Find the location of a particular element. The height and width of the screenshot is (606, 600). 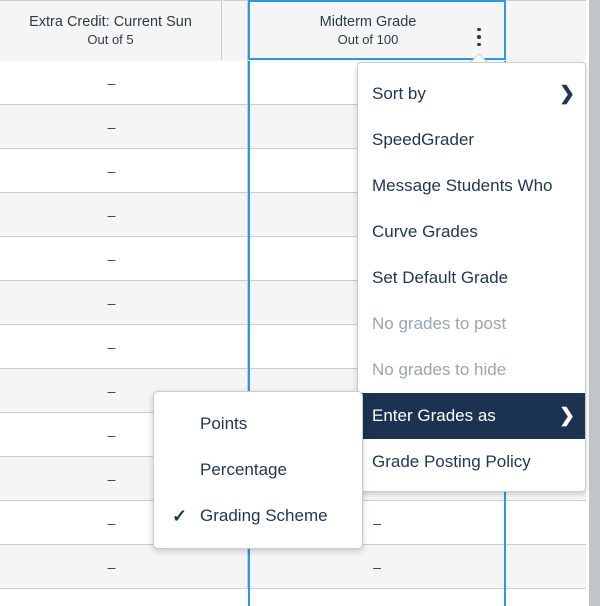

submenu-item-percentage: Percentage is located at coordinates (258, 470).